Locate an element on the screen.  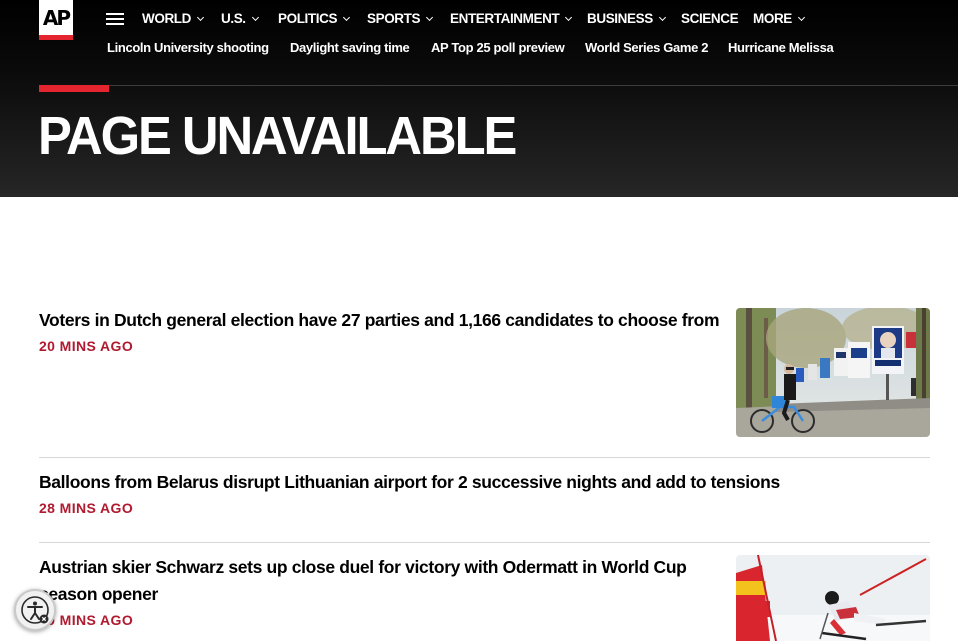
nav-item-us: U.S. is located at coordinates (240, 19).